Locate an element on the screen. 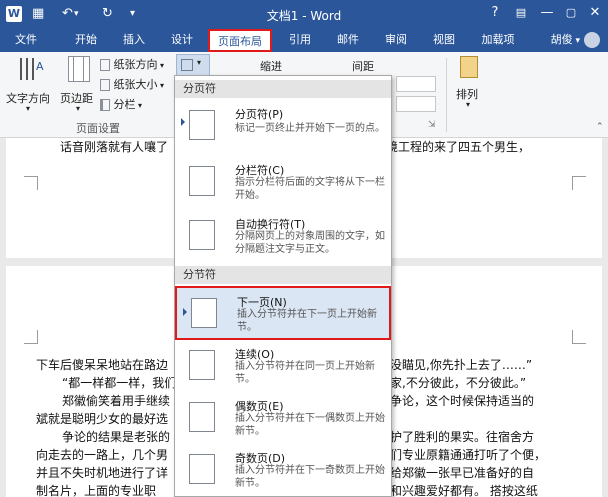 This screenshot has width=608, height=497. tab-home: 开始 is located at coordinates (86, 40).